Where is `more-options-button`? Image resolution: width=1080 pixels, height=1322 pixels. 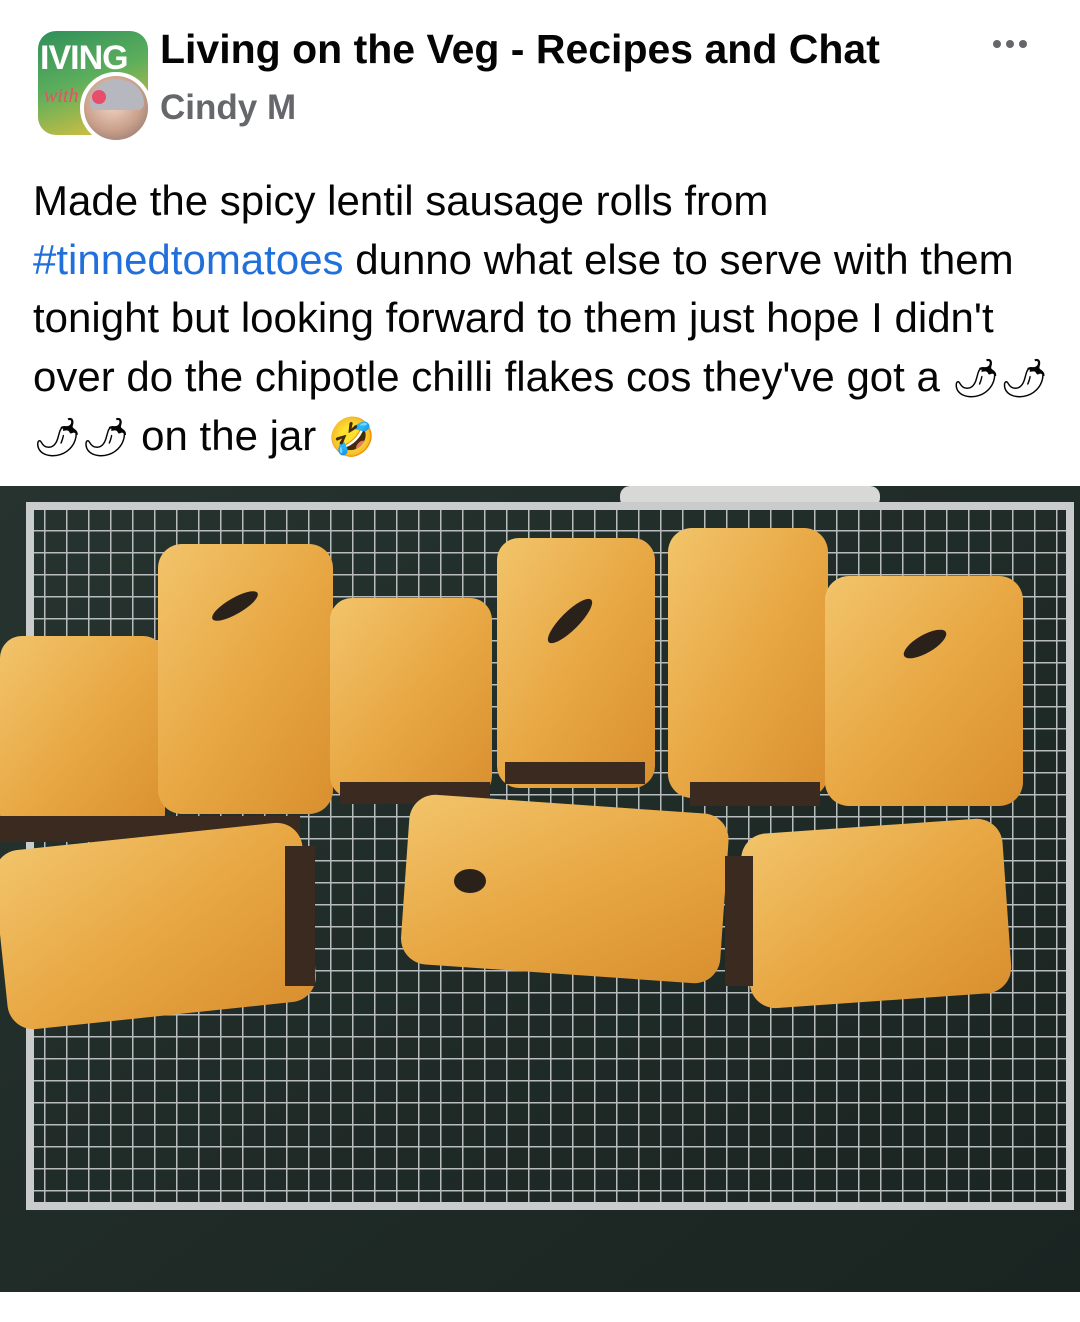
more-options-button is located at coordinates (1010, 44).